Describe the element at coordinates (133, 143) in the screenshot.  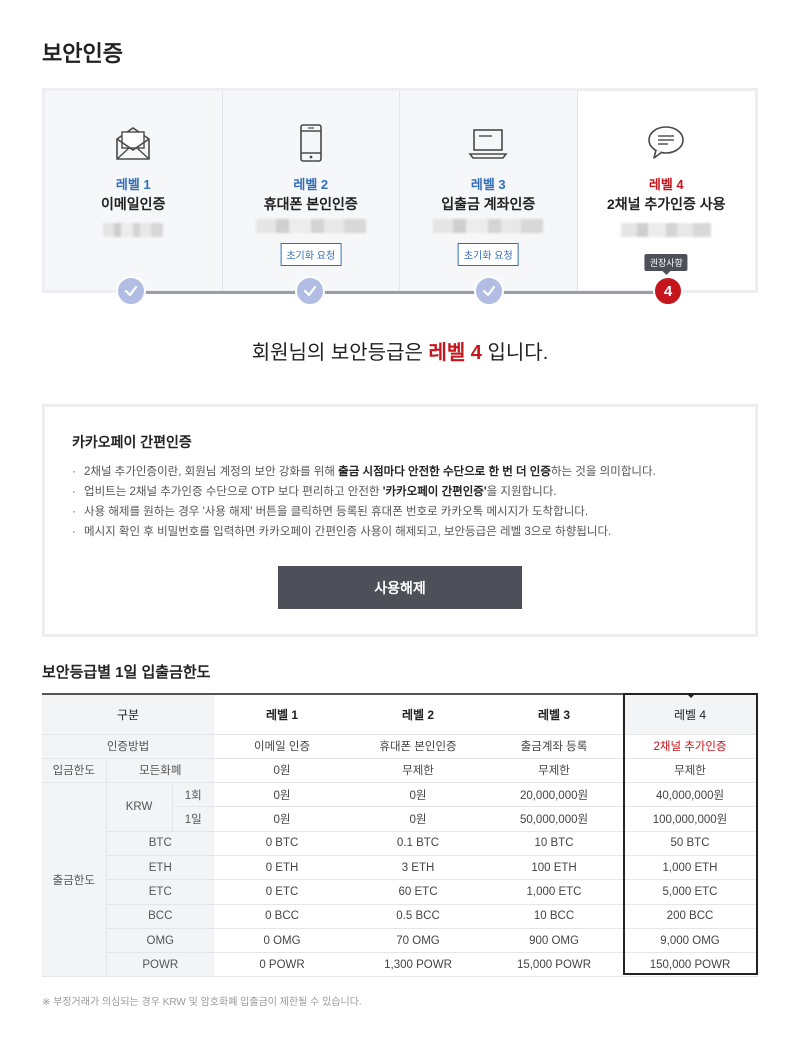
I see `envelope-icon` at that location.